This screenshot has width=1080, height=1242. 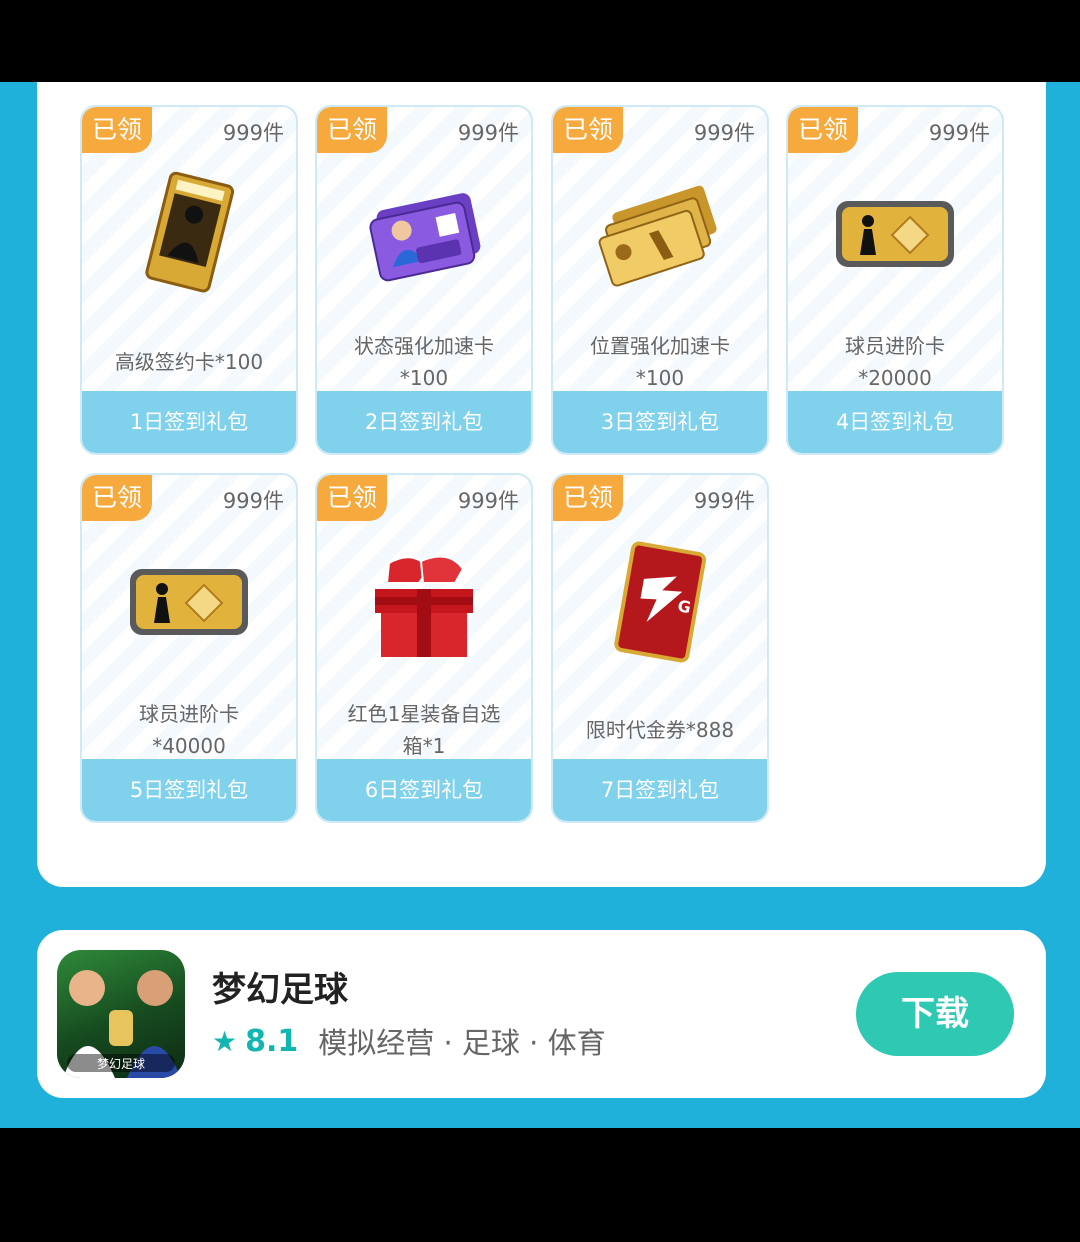 What do you see at coordinates (541, 1014) in the screenshot?
I see `app-download-card: 梦幻足球 梦幻足球 ★ 8.1 模拟经营 · 足球 · 体育 下载` at bounding box center [541, 1014].